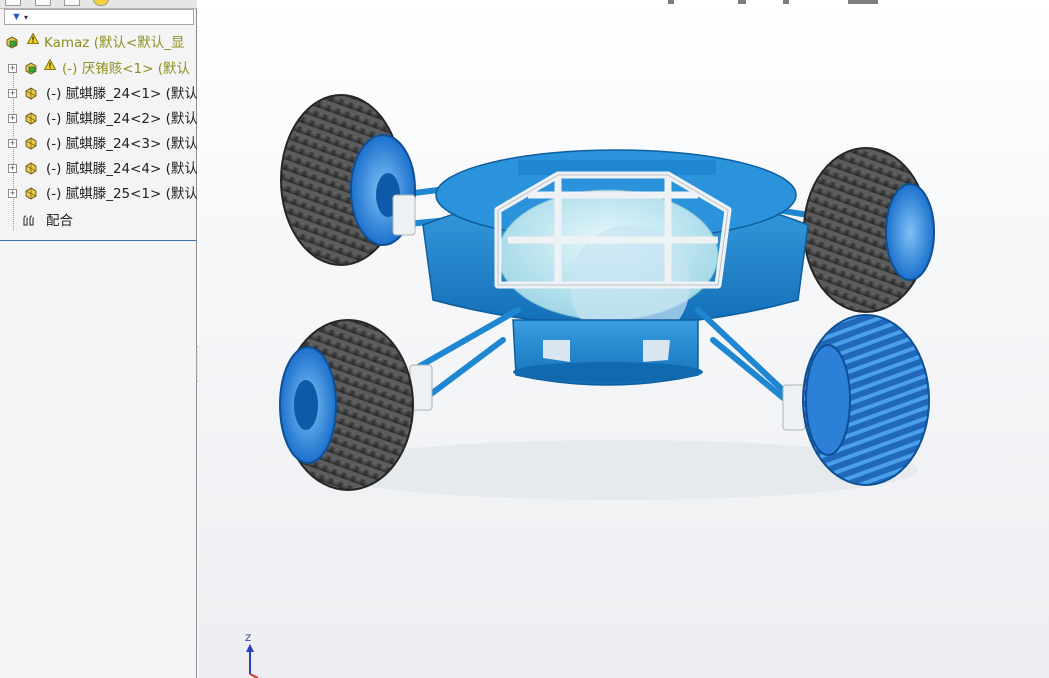  What do you see at coordinates (114, 43) in the screenshot?
I see `tree-root-label: Kamaz (默认<默认_显` at bounding box center [114, 43].